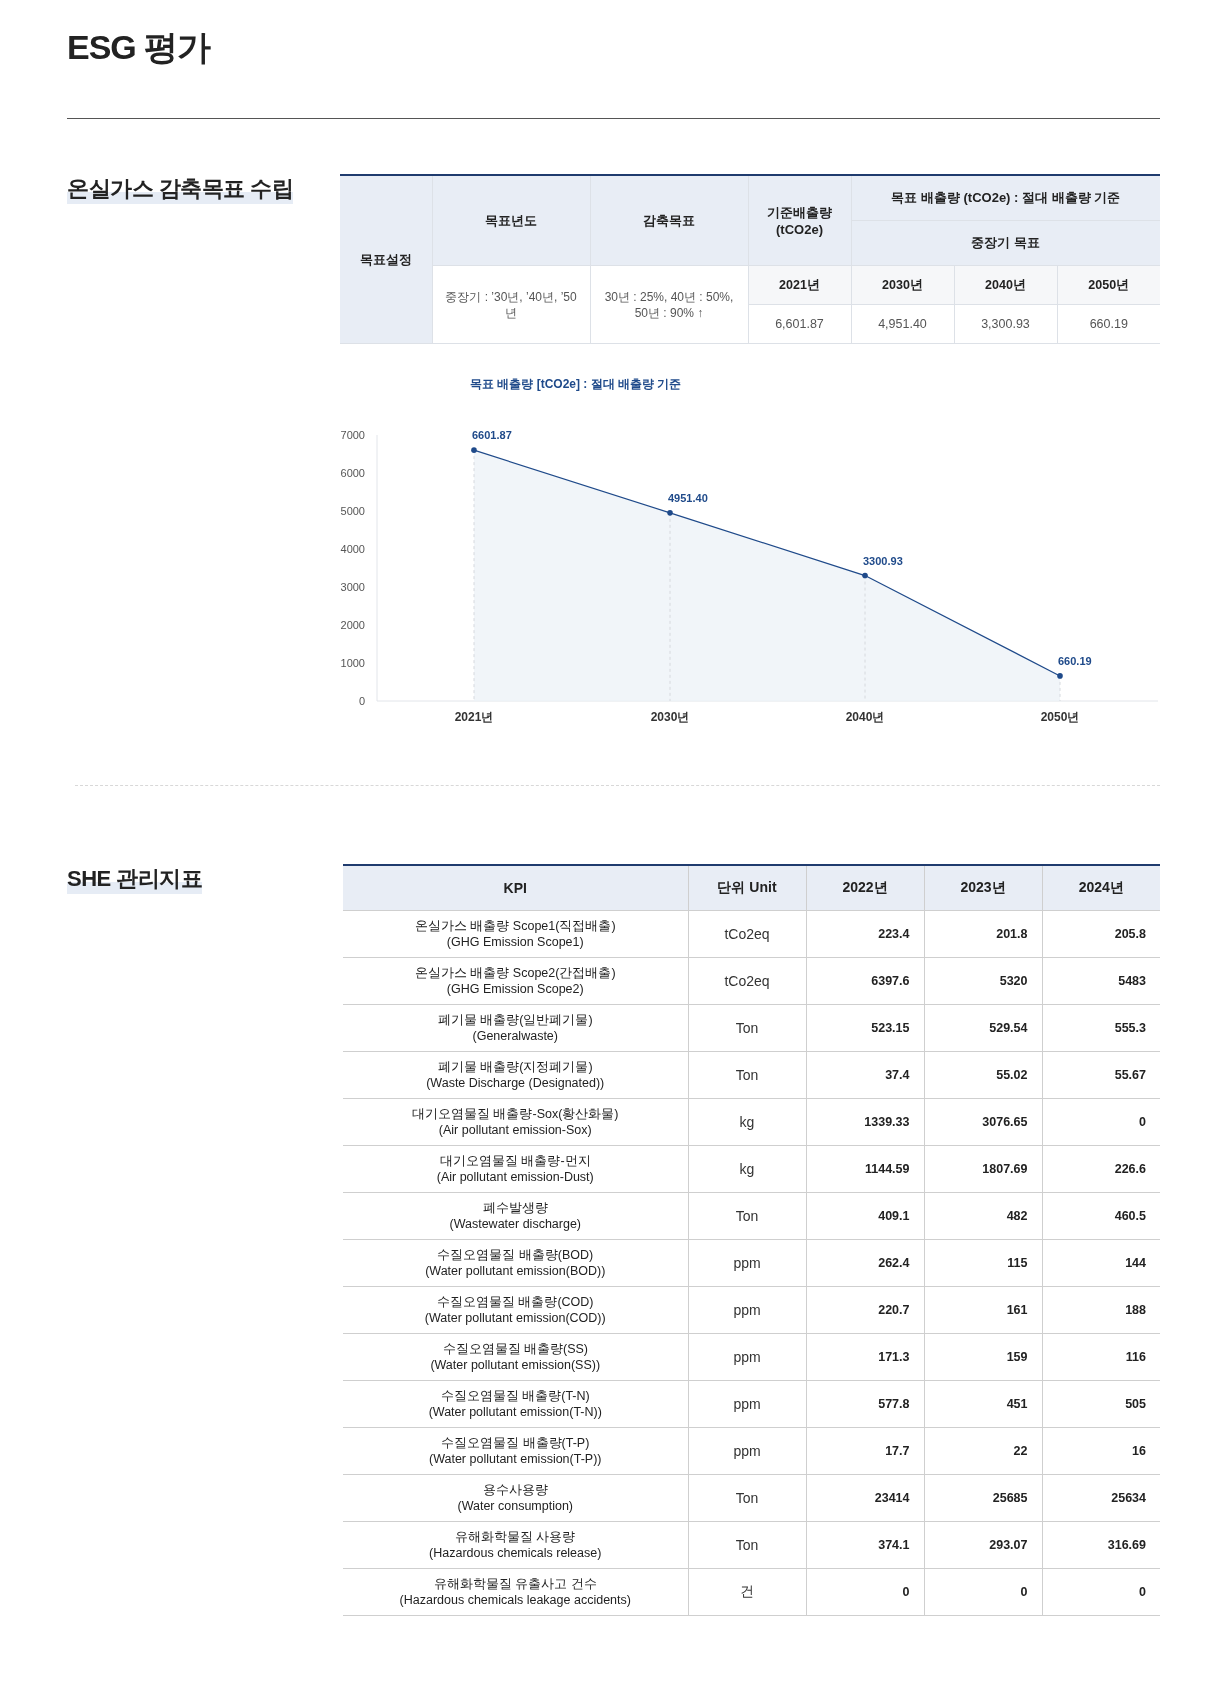  I want to click on y-tick-label: 4000, so click(352, 549).